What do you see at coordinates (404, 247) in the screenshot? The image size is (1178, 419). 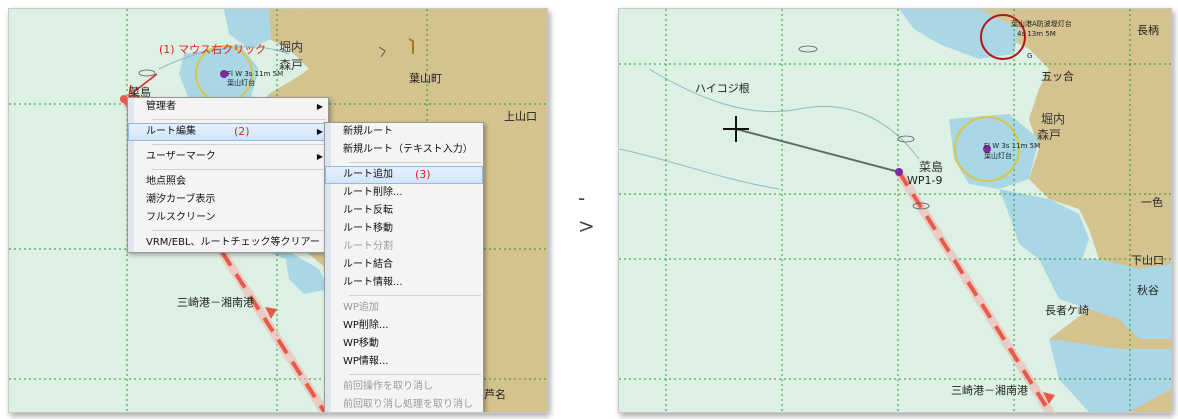 I see `submenu-item-split-route: ルート分割` at bounding box center [404, 247].